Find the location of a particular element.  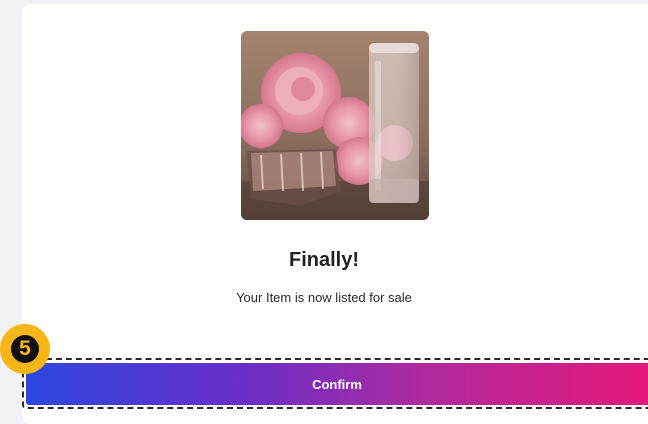

confirm-button: Confirm is located at coordinates (337, 384).